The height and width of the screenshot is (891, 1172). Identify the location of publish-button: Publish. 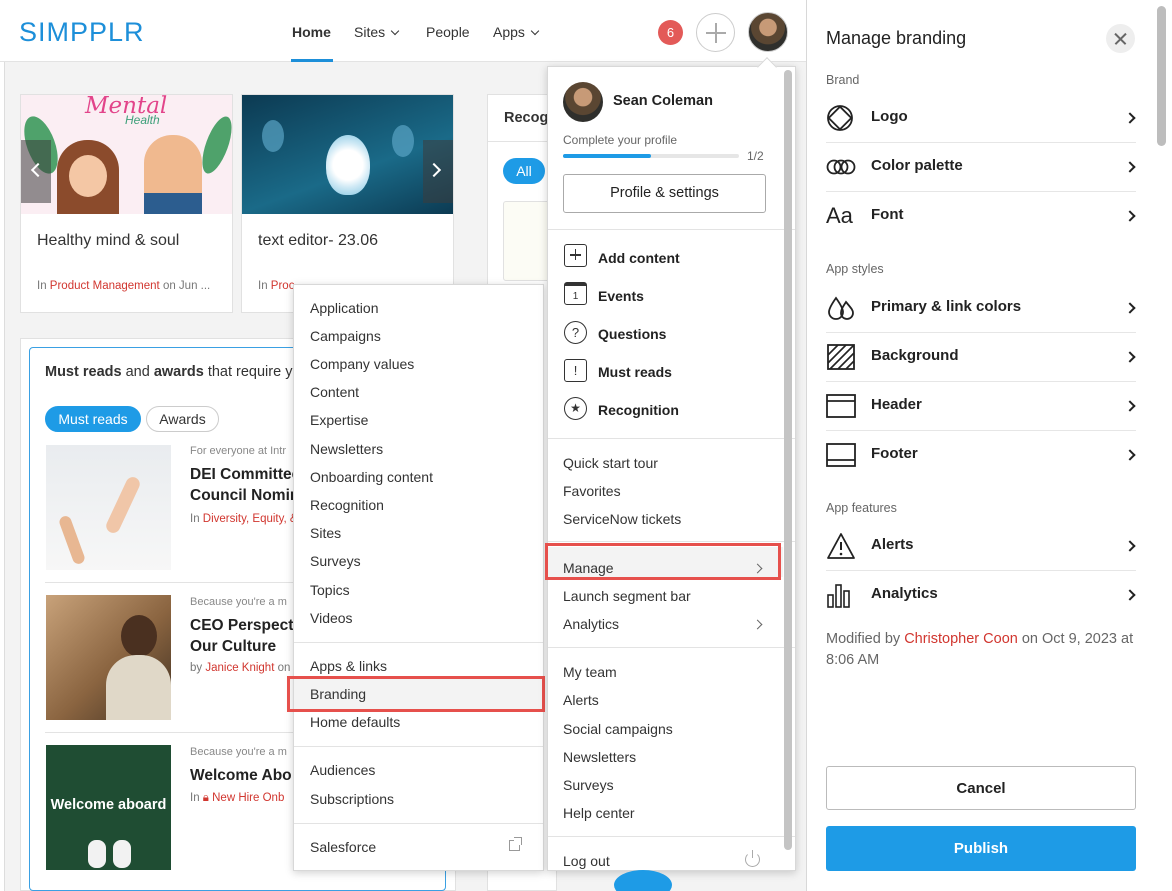
(981, 848).